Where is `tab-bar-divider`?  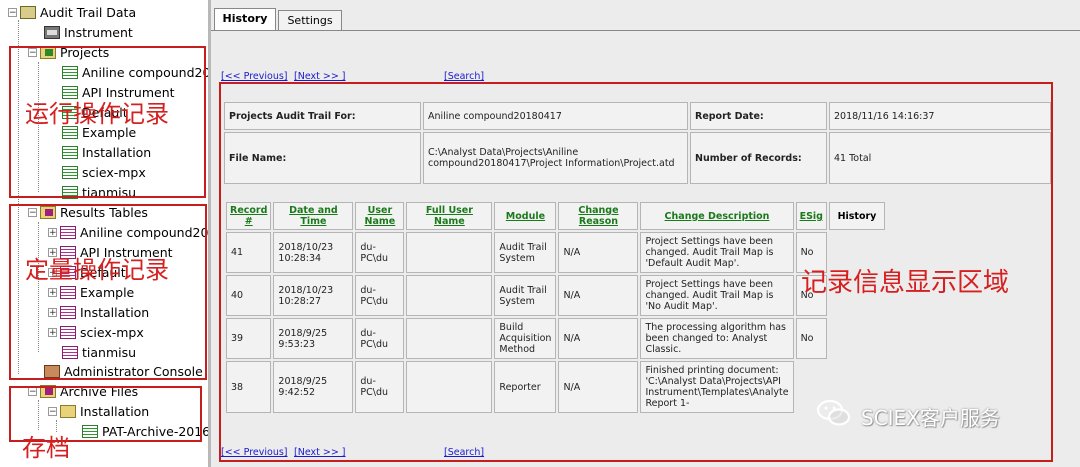
tab-bar-divider is located at coordinates (645, 30).